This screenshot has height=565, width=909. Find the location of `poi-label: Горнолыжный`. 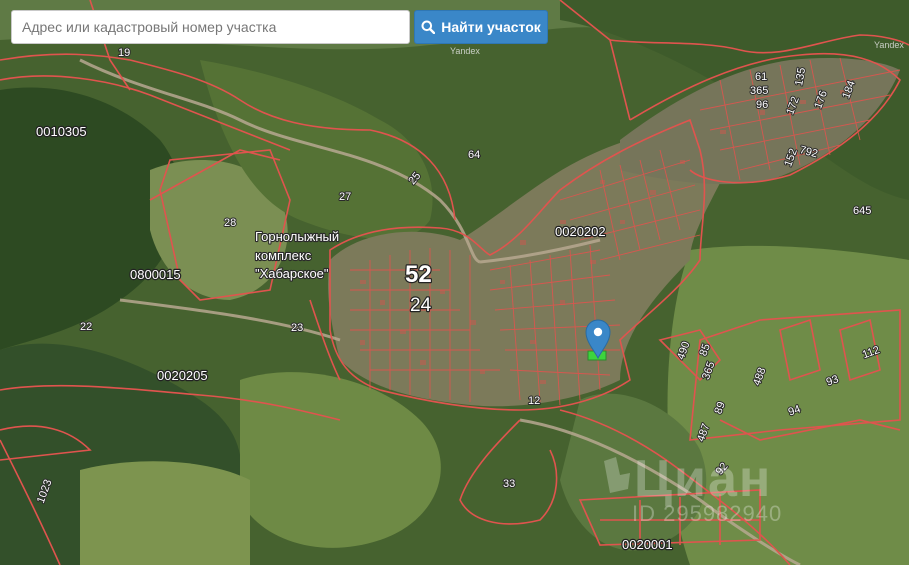

poi-label: Горнолыжный is located at coordinates (297, 236).